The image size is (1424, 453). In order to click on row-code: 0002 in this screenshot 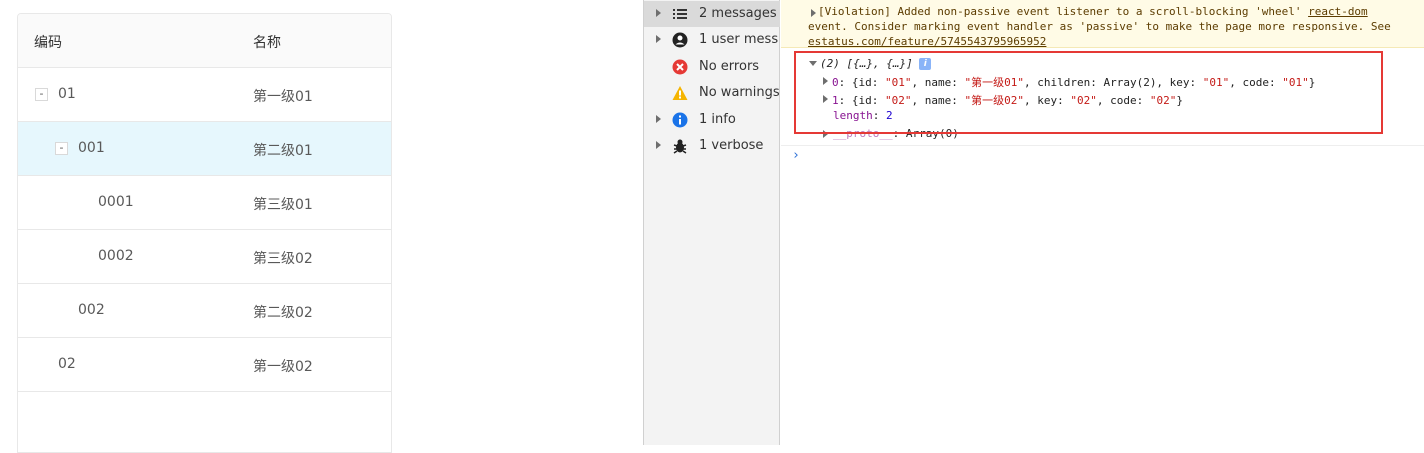, I will do `click(116, 256)`.